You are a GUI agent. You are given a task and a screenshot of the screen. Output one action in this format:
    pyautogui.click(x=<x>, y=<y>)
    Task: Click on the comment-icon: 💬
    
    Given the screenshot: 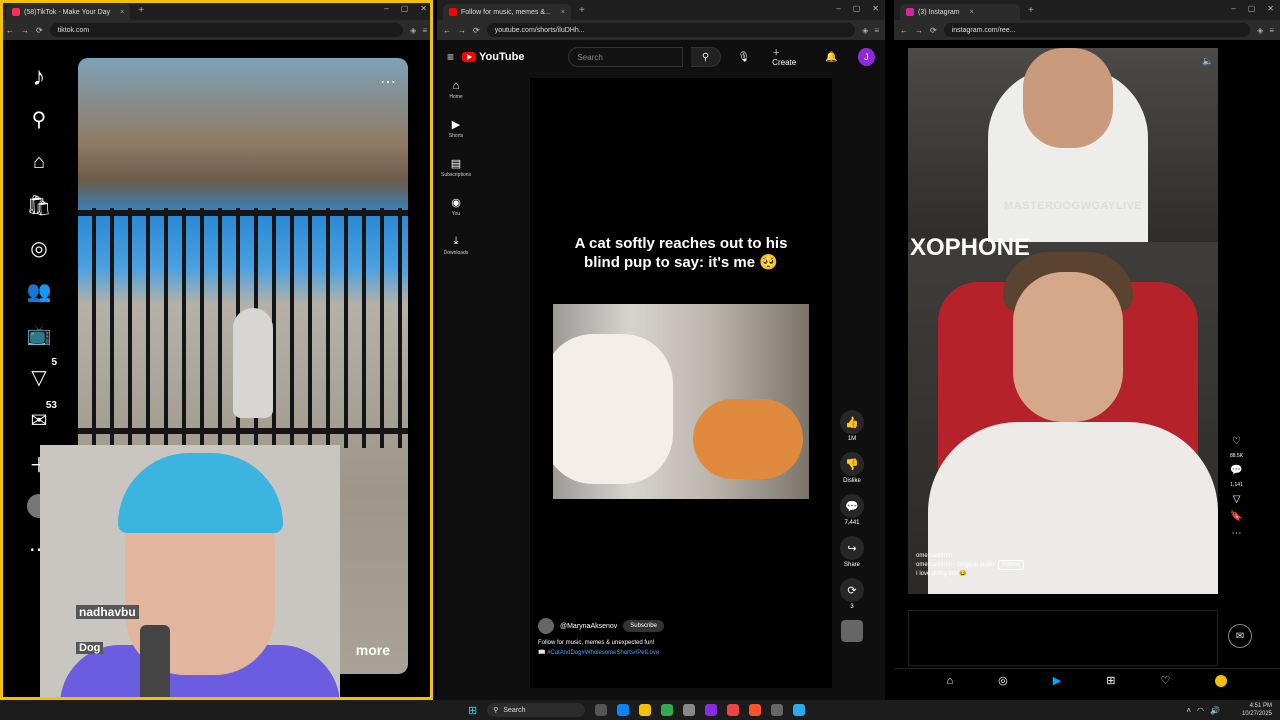 What is the action you would take?
    pyautogui.click(x=1236, y=470)
    